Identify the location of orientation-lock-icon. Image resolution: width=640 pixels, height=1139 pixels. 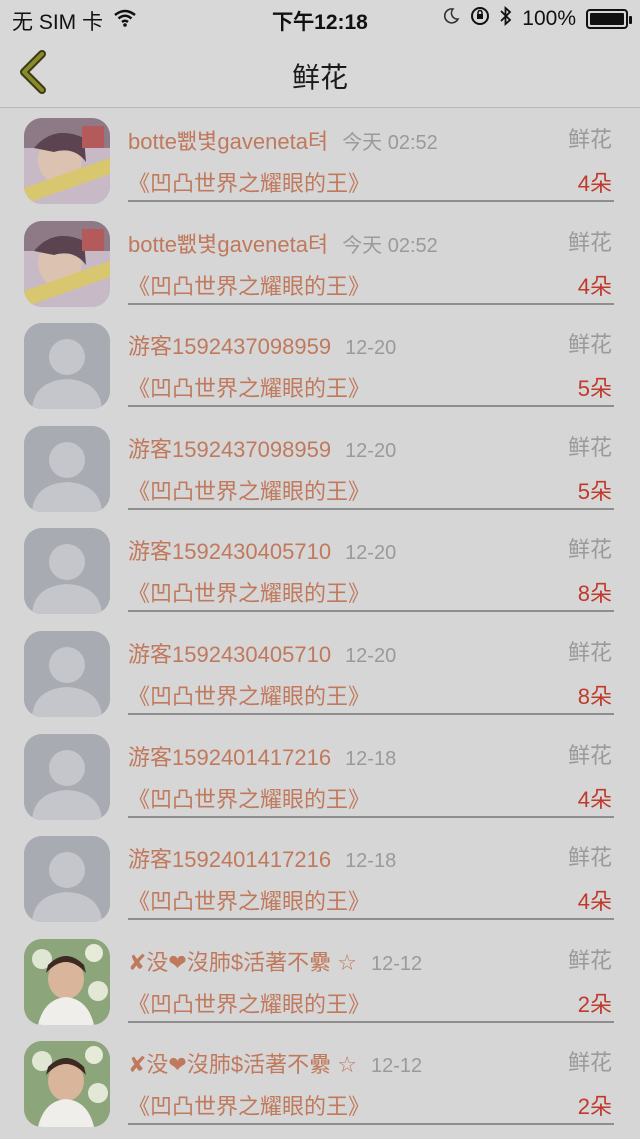
(480, 19).